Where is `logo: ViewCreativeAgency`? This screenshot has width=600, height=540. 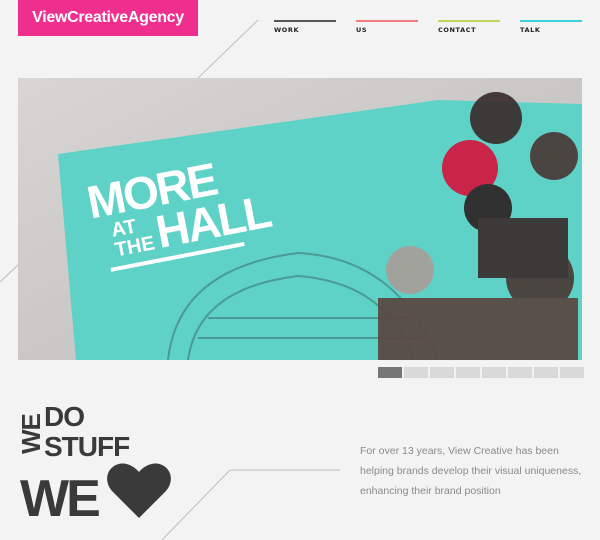
logo: ViewCreativeAgency is located at coordinates (108, 18).